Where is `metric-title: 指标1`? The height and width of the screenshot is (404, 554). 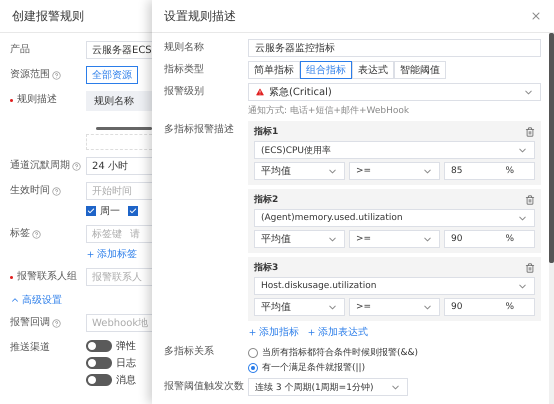 metric-title: 指标1 is located at coordinates (266, 132).